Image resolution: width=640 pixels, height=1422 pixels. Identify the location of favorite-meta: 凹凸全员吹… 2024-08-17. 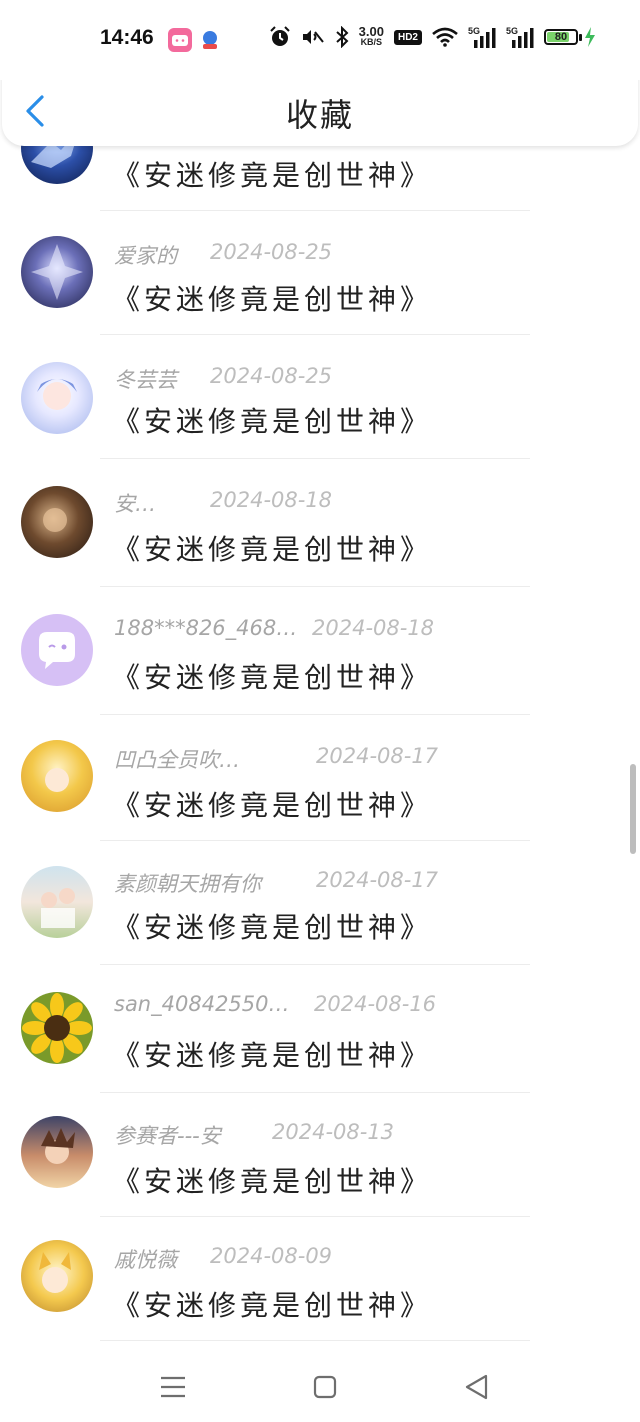
(276, 759).